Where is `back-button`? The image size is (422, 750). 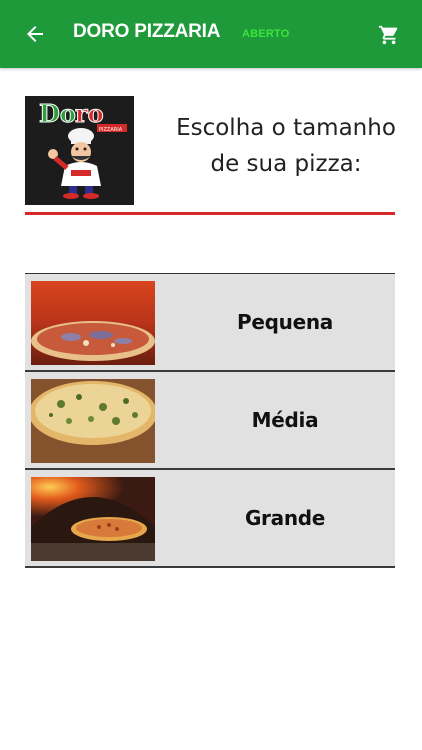
back-button is located at coordinates (35, 34).